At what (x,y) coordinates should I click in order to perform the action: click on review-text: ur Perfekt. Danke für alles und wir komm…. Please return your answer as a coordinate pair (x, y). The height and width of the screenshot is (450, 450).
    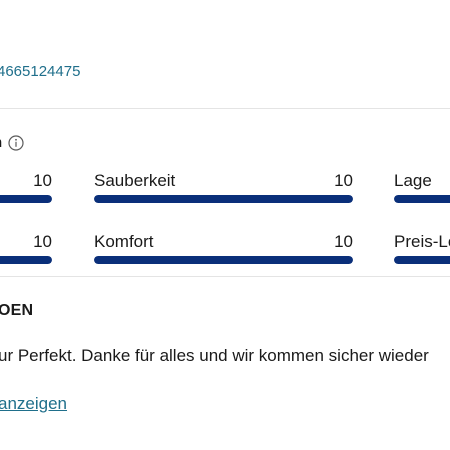
    Looking at the image, I should click on (214, 355).